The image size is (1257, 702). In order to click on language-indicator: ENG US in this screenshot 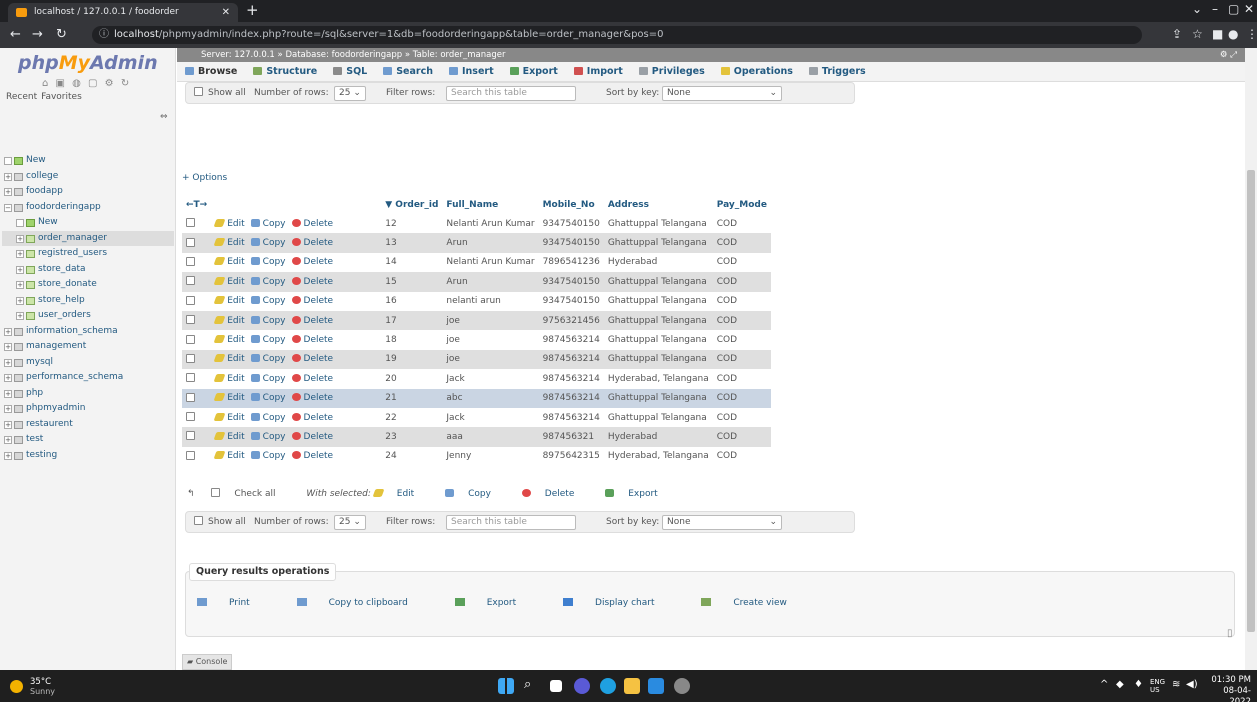, I will do `click(1157, 686)`.